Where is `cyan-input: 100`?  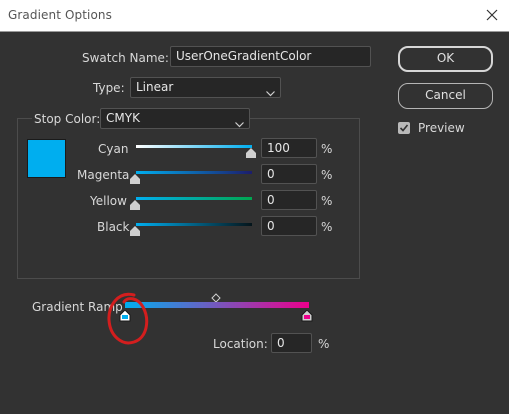
cyan-input: 100 is located at coordinates (289, 148).